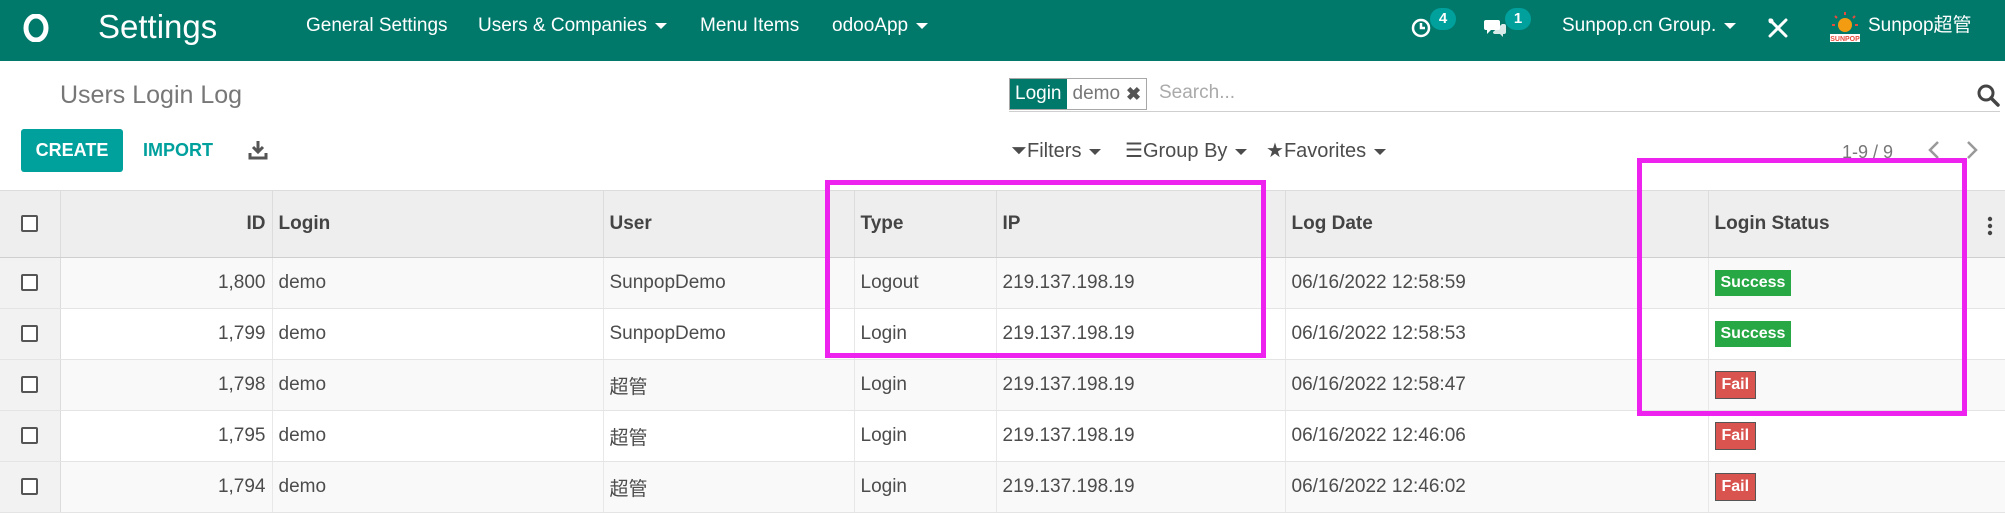  What do you see at coordinates (1443, 19) in the screenshot?
I see `activity-count-badge: 4` at bounding box center [1443, 19].